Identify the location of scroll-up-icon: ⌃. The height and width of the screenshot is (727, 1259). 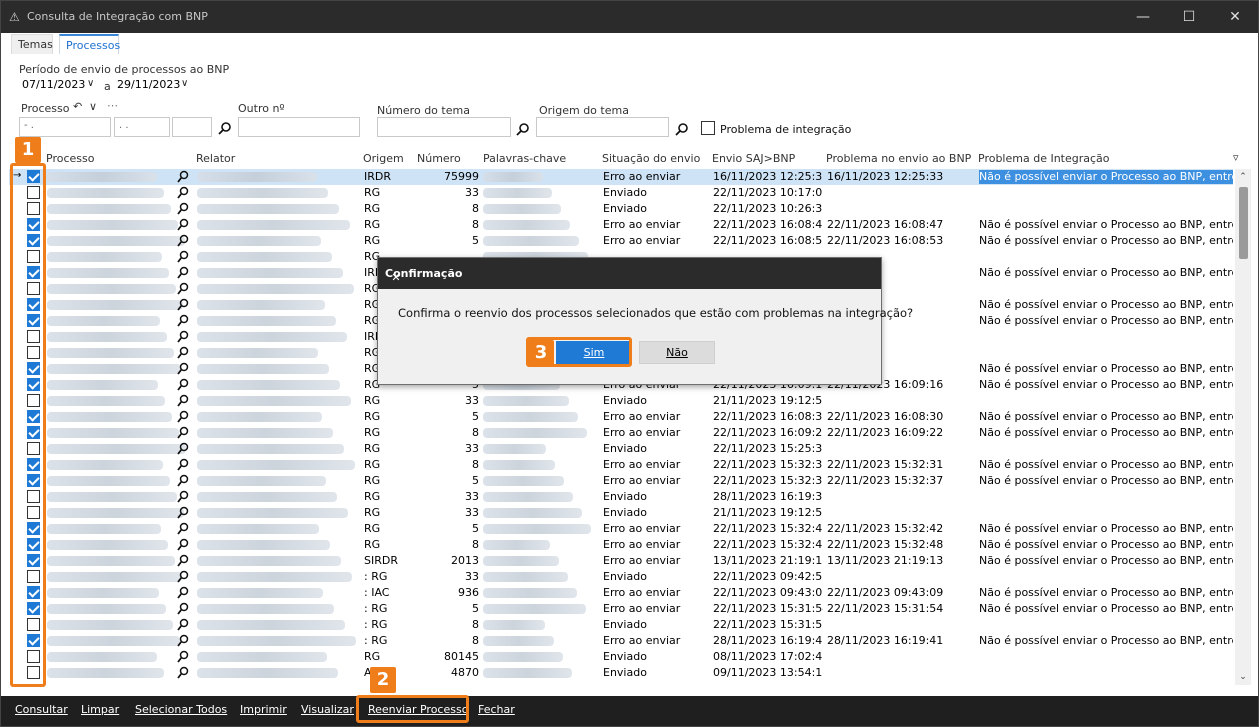
(1243, 177).